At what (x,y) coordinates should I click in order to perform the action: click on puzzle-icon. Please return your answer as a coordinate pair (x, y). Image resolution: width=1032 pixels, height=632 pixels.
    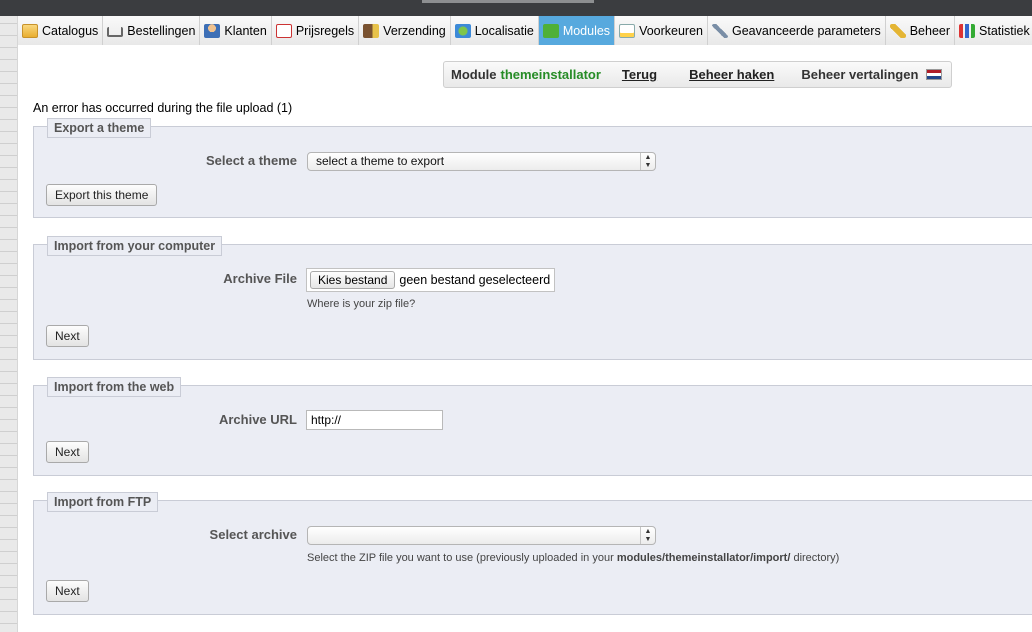
    Looking at the image, I should click on (550, 30).